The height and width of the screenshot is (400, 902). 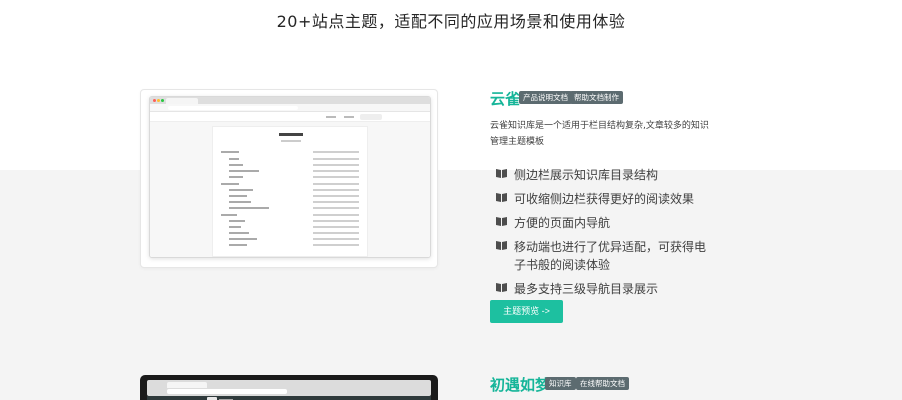 What do you see at coordinates (291, 141) in the screenshot?
I see `doc-subtitle` at bounding box center [291, 141].